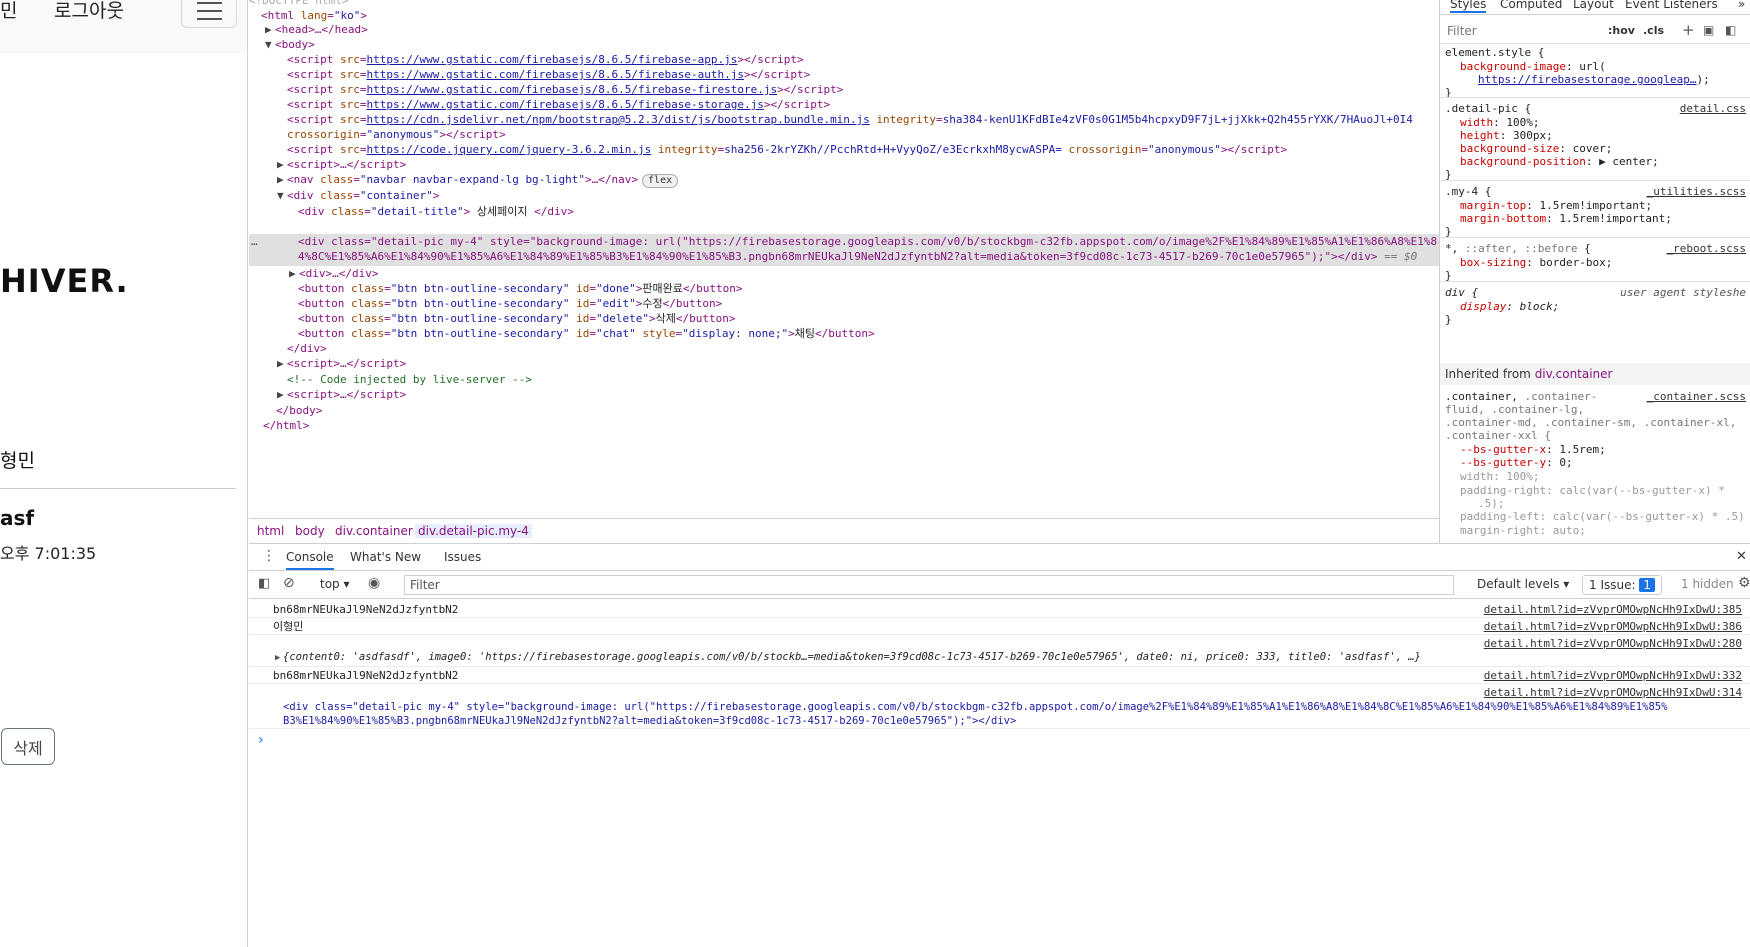  Describe the element at coordinates (1462, 31) in the screenshot. I see `styles-filter-input: Filter` at that location.